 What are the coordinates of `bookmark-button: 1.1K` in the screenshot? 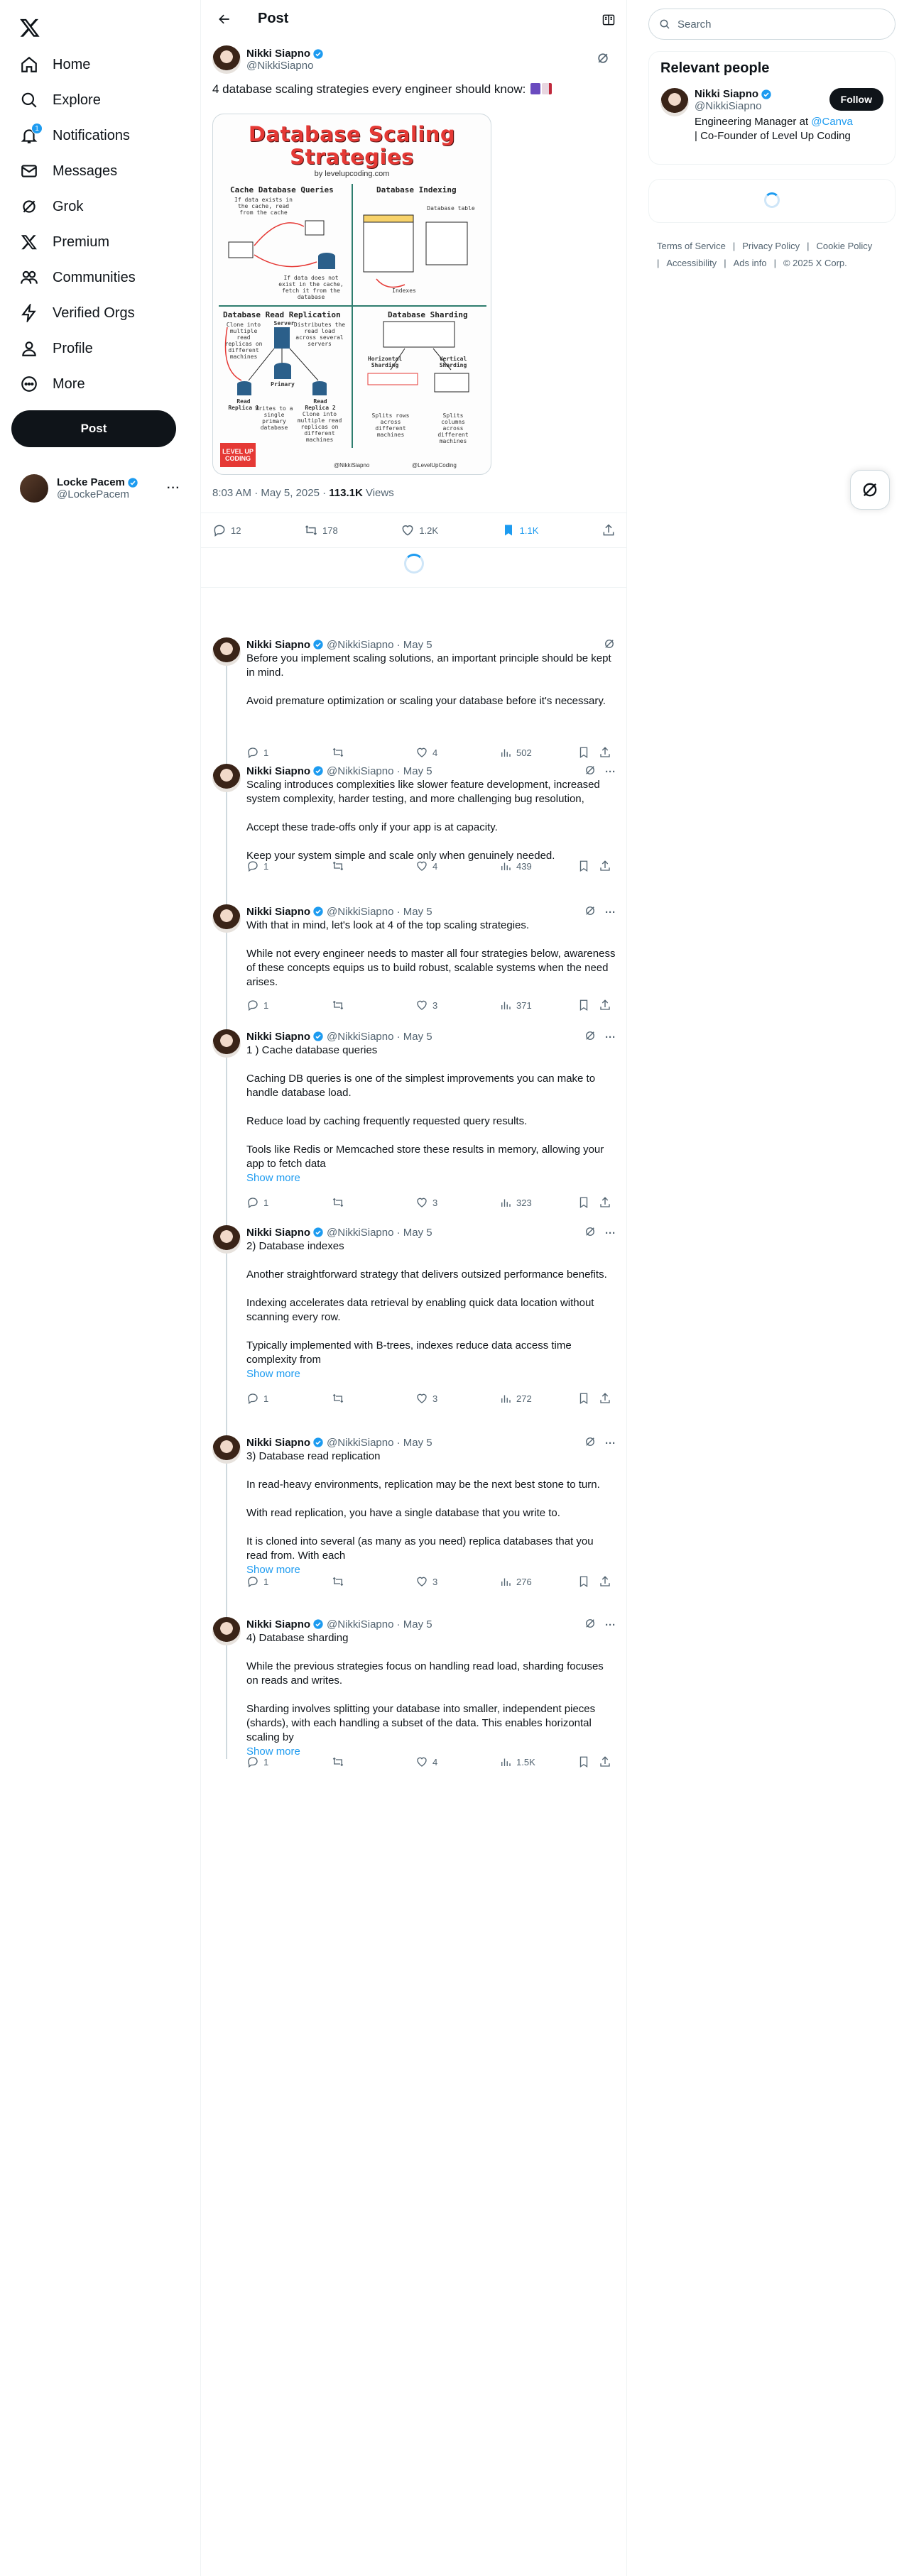 It's located at (519, 530).